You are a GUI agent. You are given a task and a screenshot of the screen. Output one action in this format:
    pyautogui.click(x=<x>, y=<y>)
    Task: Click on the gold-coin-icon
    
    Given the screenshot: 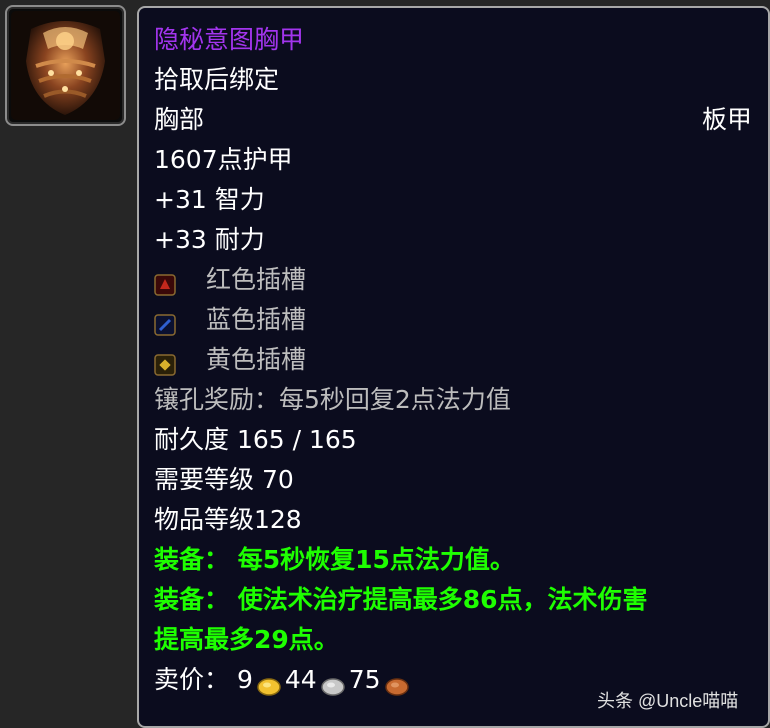 What is the action you would take?
    pyautogui.click(x=269, y=682)
    